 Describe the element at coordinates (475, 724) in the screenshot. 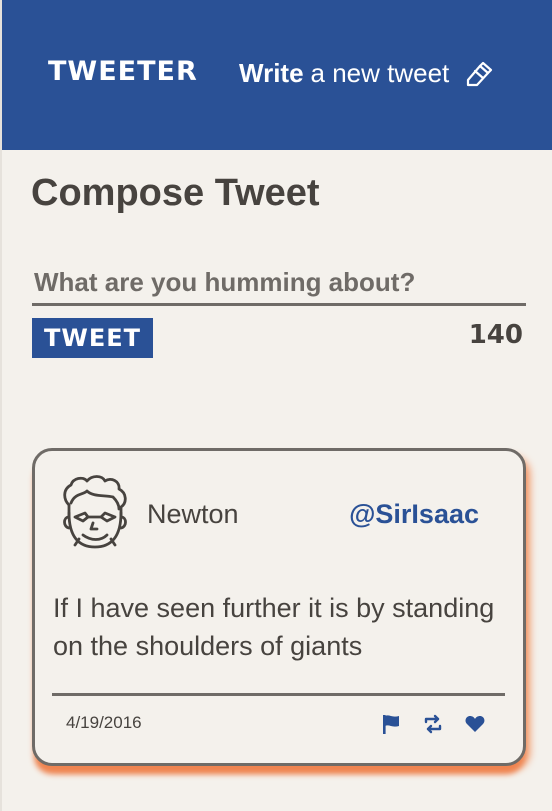

I see `heart-icon` at that location.